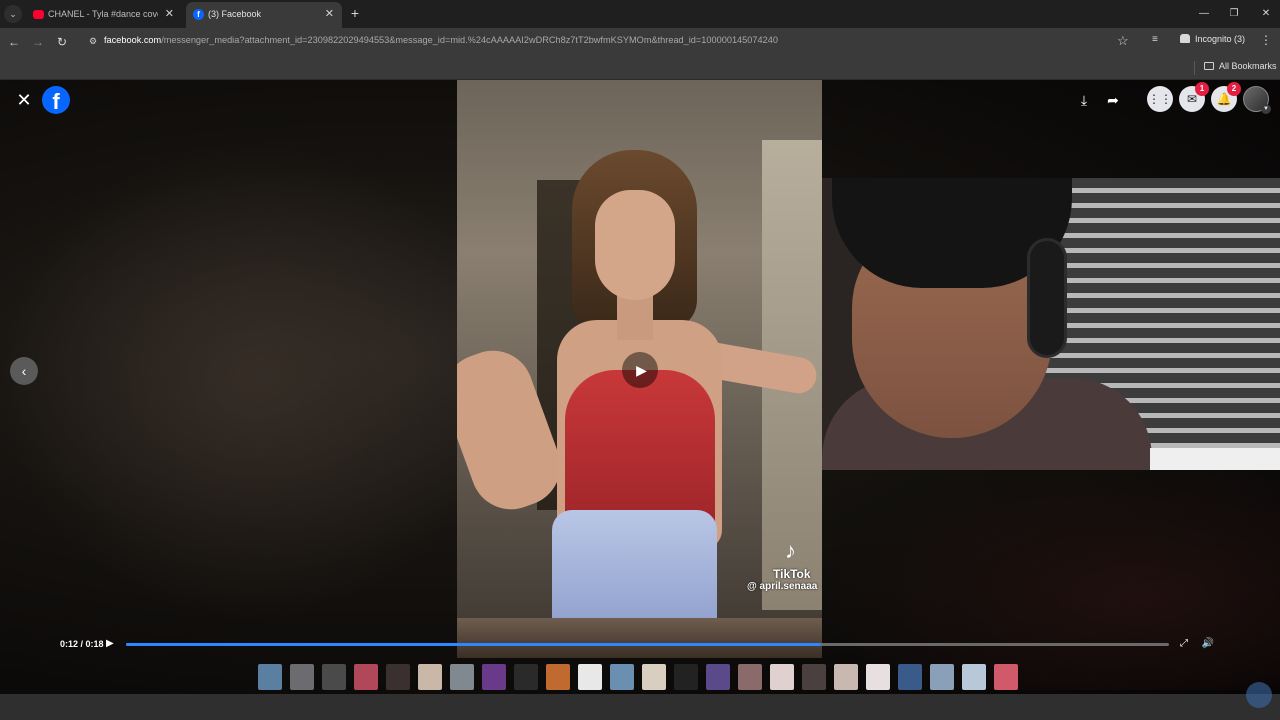 This screenshot has width=1280, height=720. Describe the element at coordinates (235, 14) in the screenshot. I see `tab-title: (3) Facebook` at that location.